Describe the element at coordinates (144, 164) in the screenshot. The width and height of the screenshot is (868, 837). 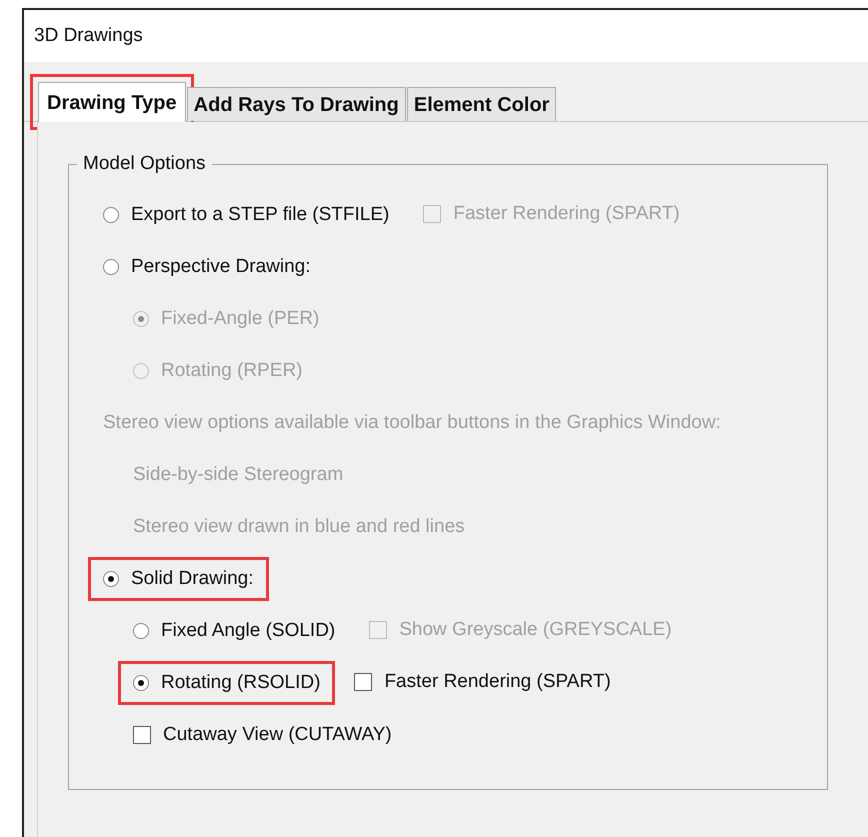
I see `group-title: Model Options` at that location.